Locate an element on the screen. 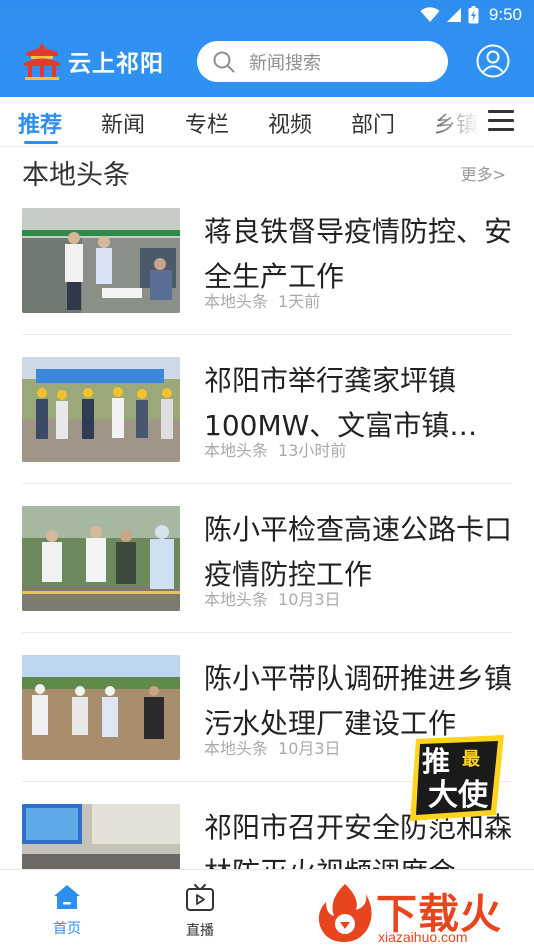 The width and height of the screenshot is (534, 950). news-time: 13小时前 is located at coordinates (312, 450).